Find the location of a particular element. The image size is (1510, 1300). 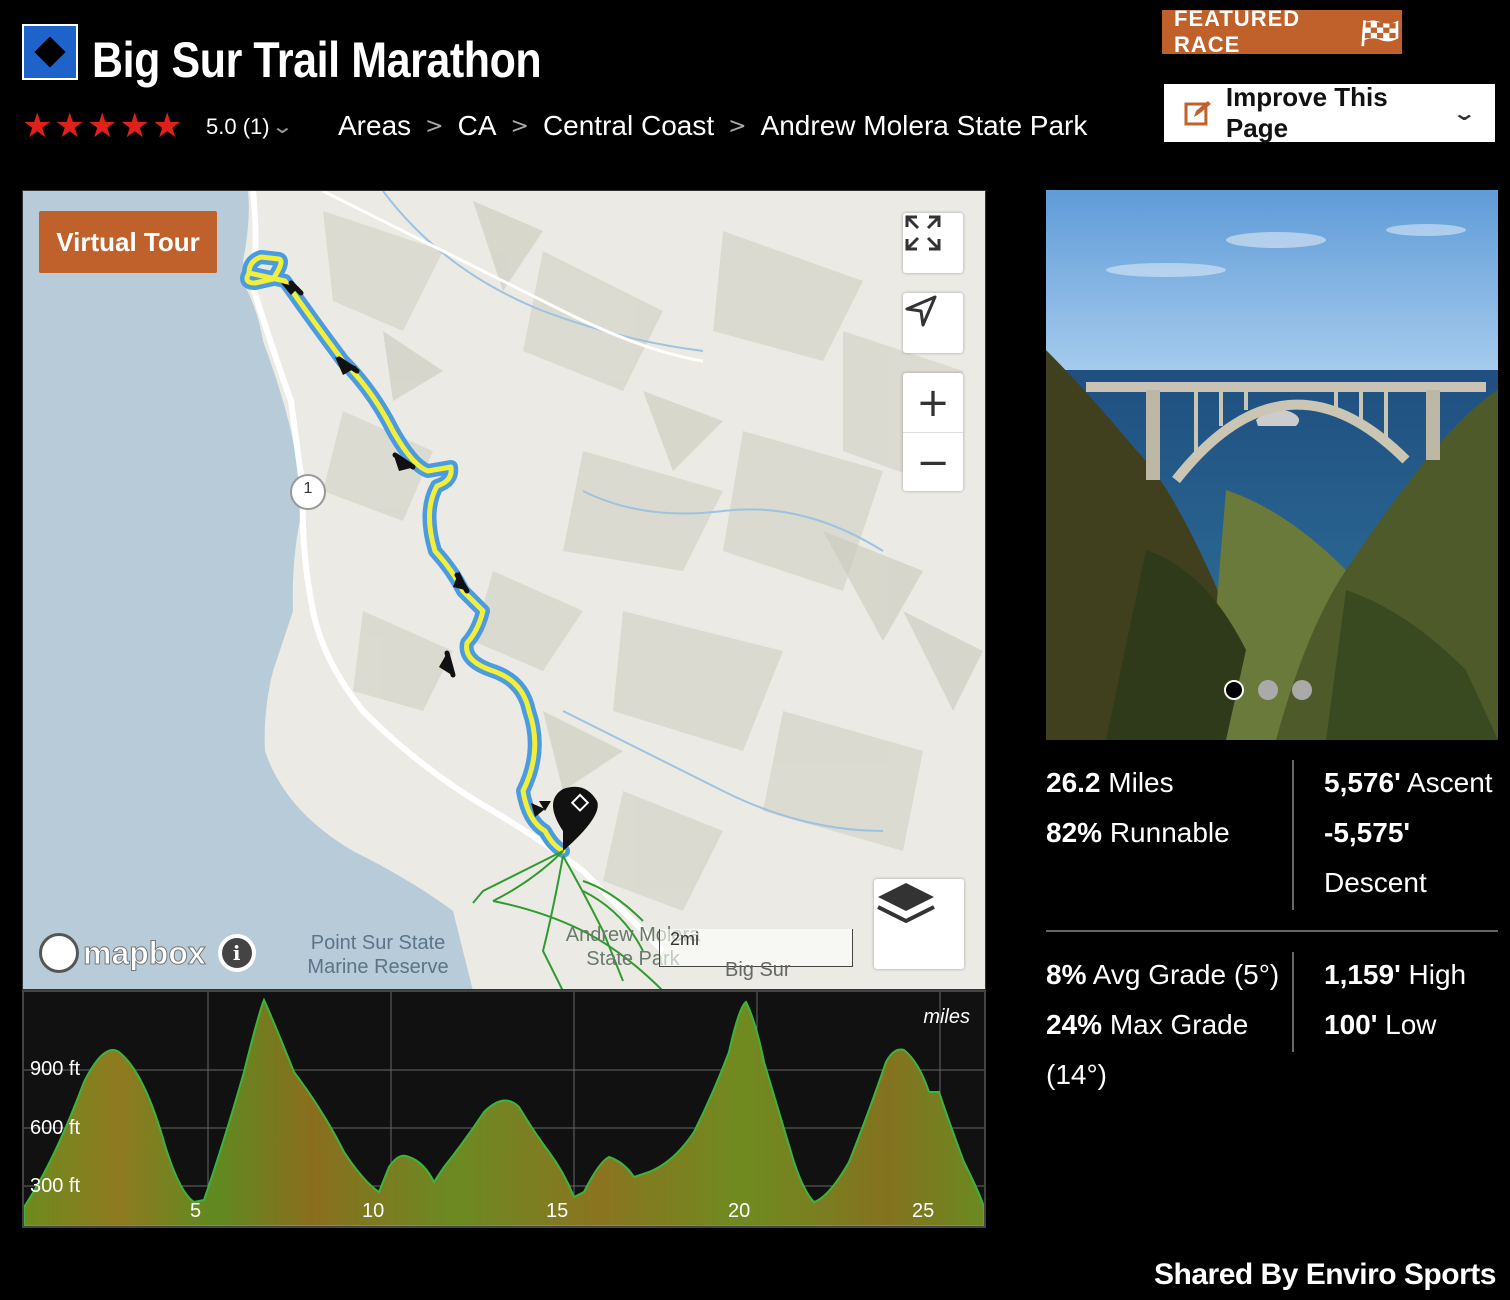

improve-page-button: Improve This Page ⌄ is located at coordinates (1329, 112).